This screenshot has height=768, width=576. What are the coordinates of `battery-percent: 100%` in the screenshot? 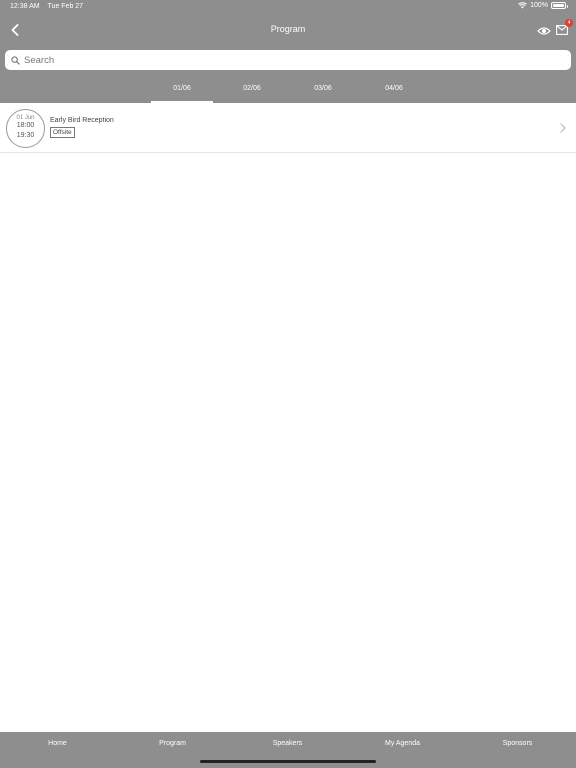 It's located at (539, 5).